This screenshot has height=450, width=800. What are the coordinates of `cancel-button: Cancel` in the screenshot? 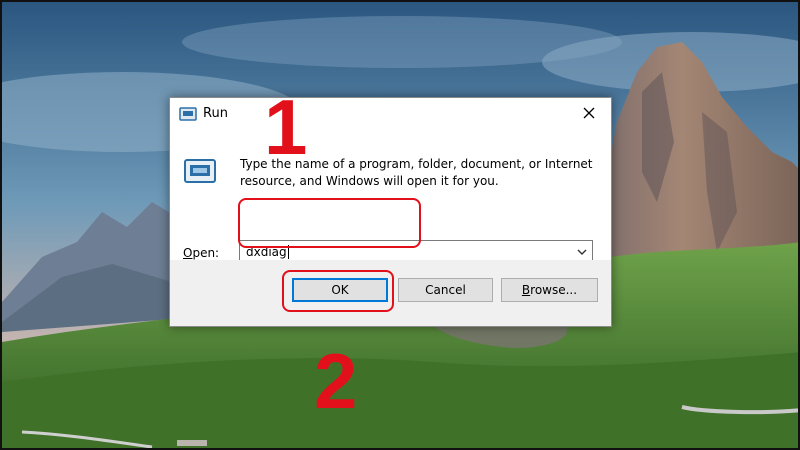 It's located at (445, 290).